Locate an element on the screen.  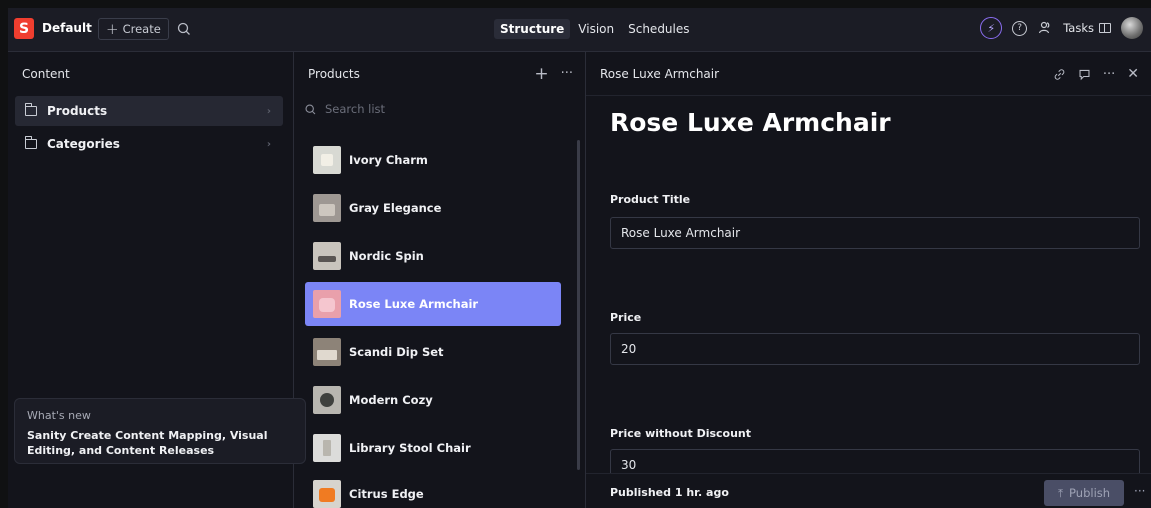
close-icon: ✕ is located at coordinates (1133, 74).